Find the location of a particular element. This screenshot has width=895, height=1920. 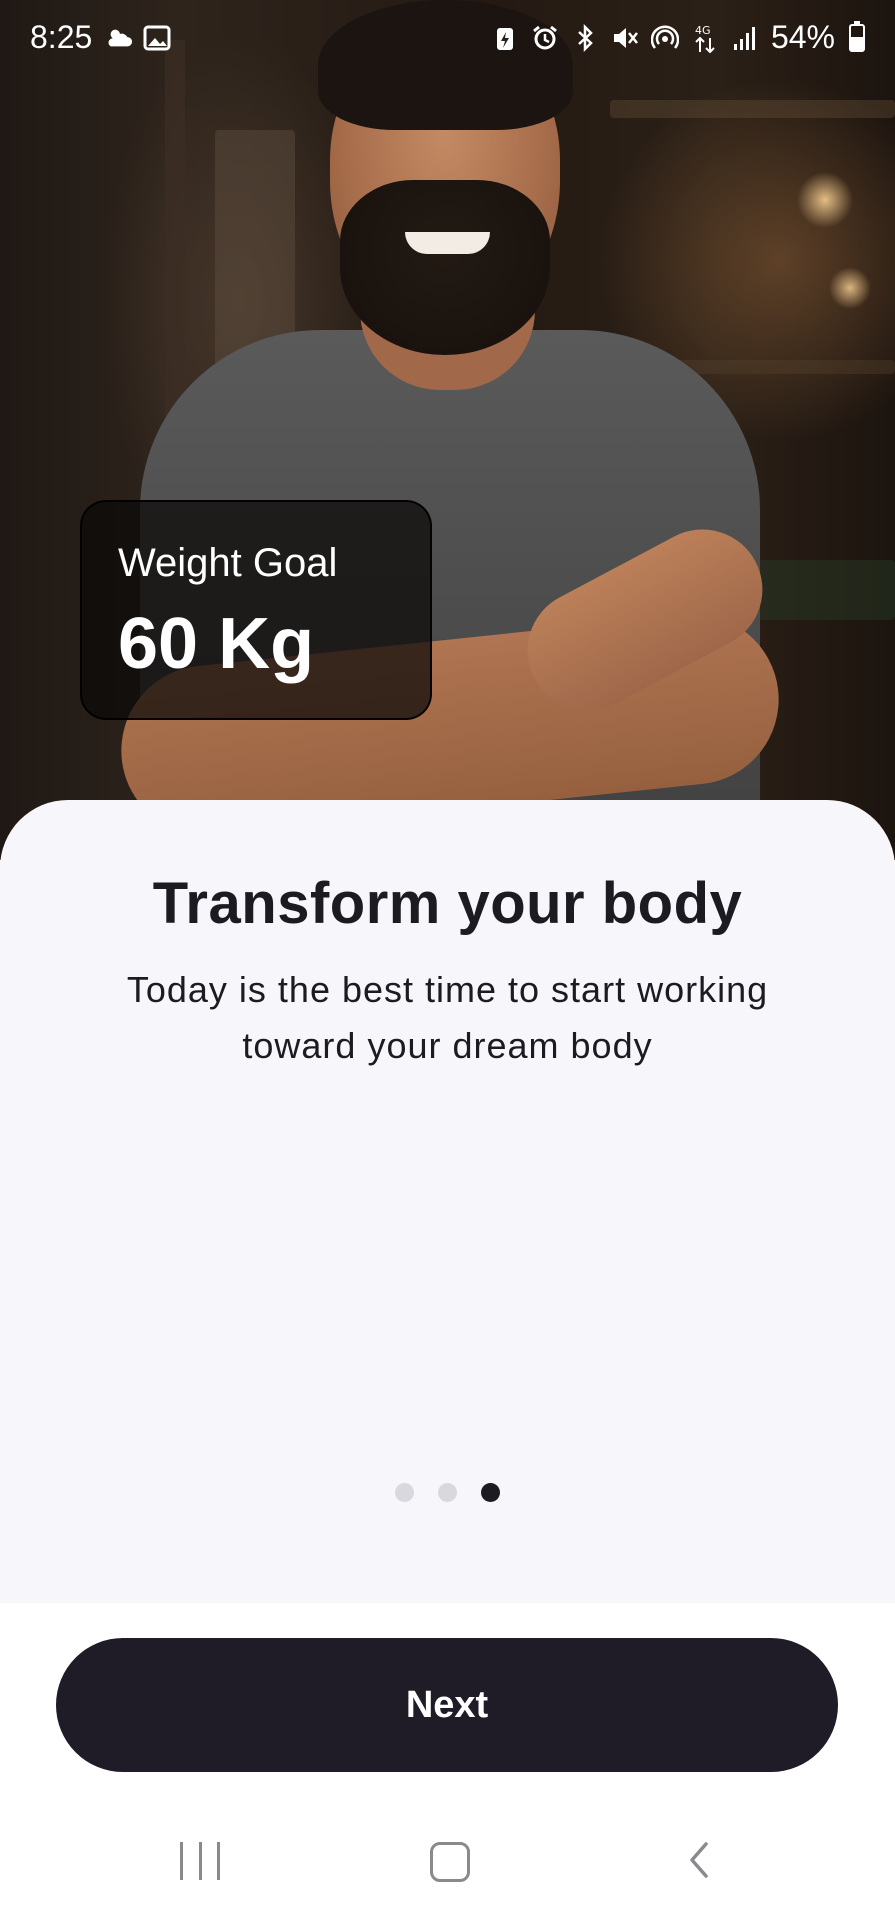

smile is located at coordinates (447, 243).